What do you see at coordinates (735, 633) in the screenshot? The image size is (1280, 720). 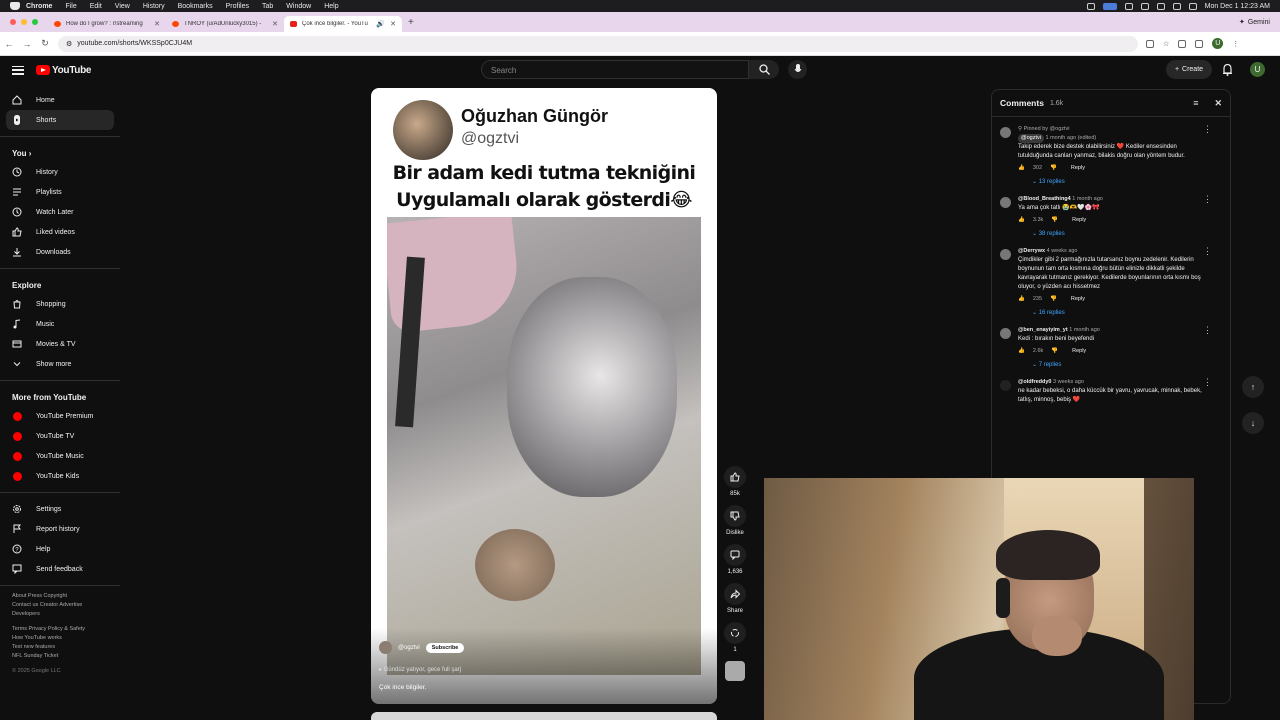 I see `remix-icon` at bounding box center [735, 633].